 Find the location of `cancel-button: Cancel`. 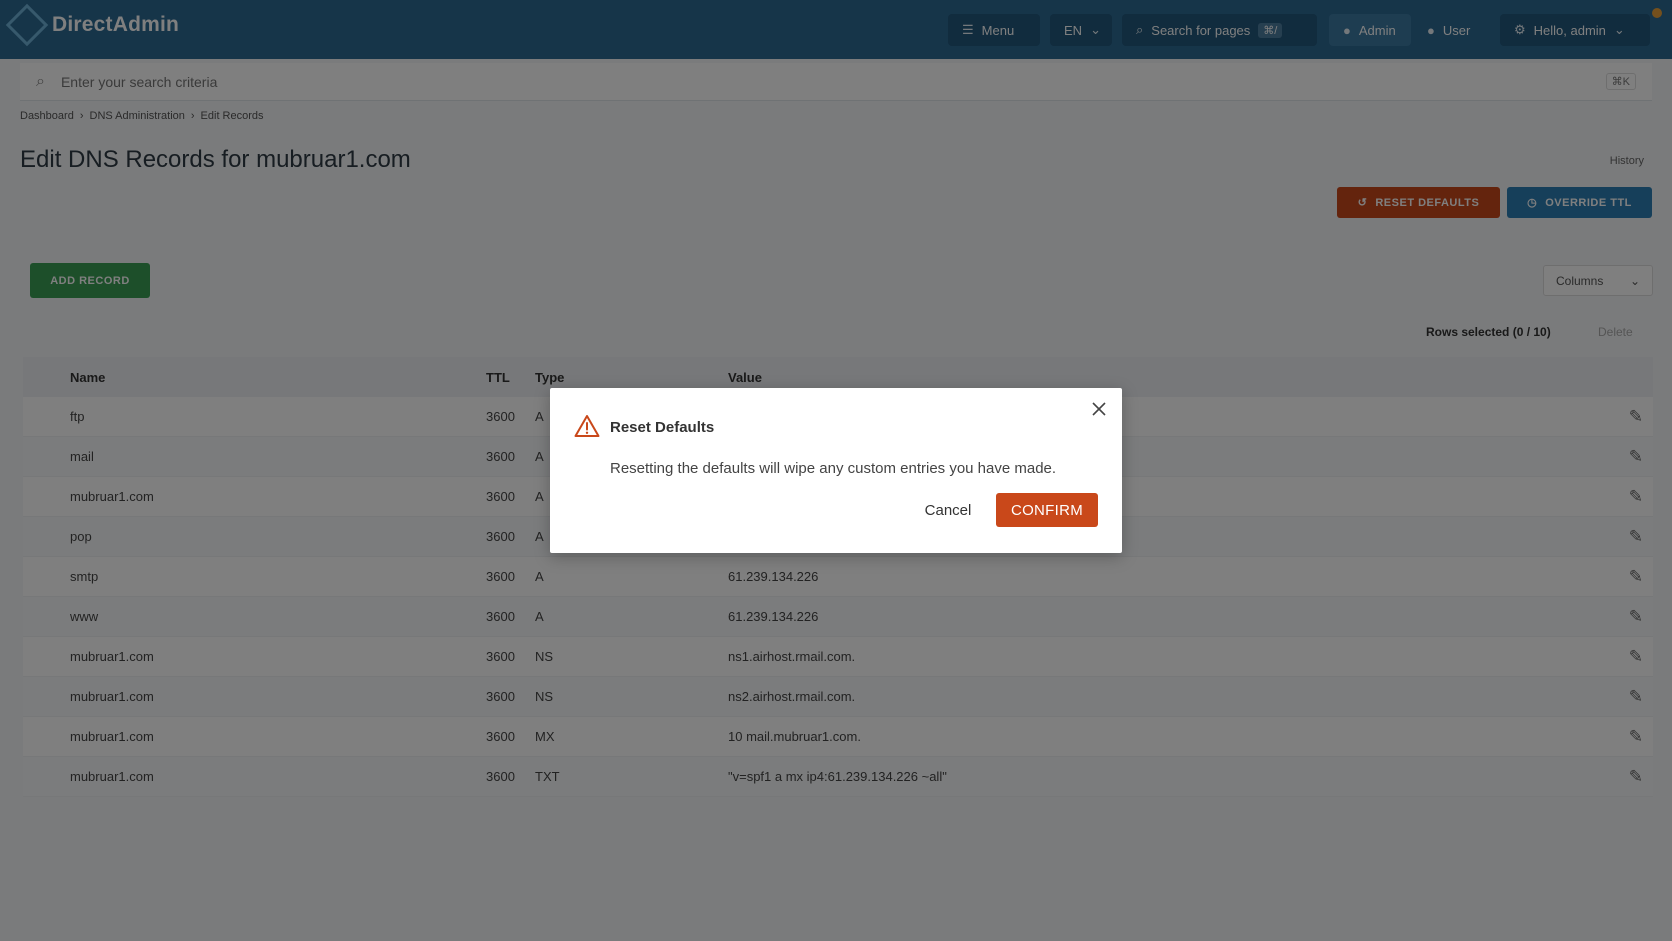

cancel-button: Cancel is located at coordinates (948, 510).